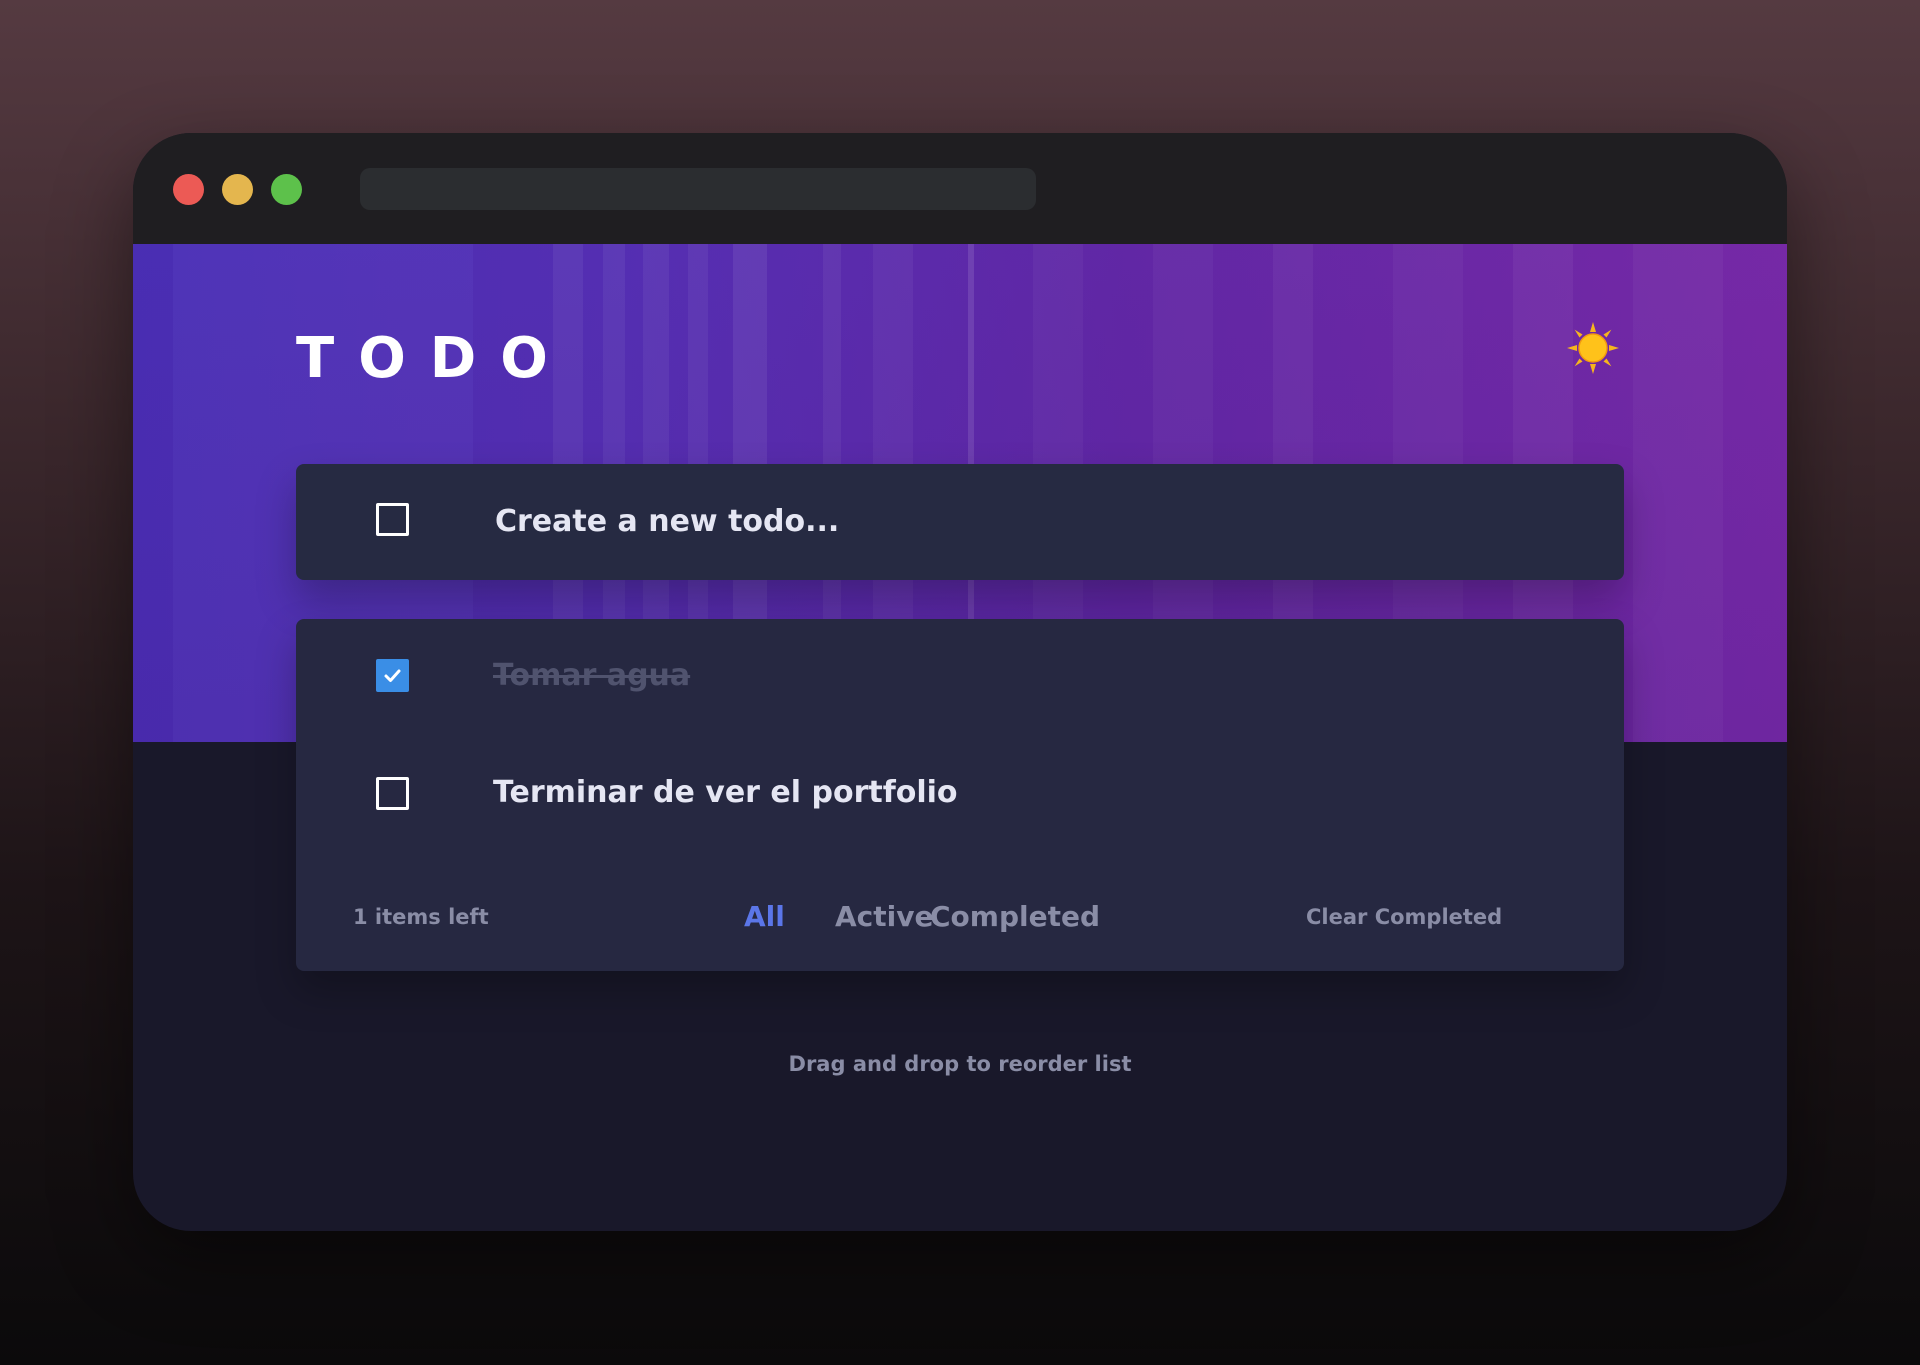 This screenshot has width=1920, height=1365. What do you see at coordinates (421, 917) in the screenshot?
I see `items-left-count: 1 items left` at bounding box center [421, 917].